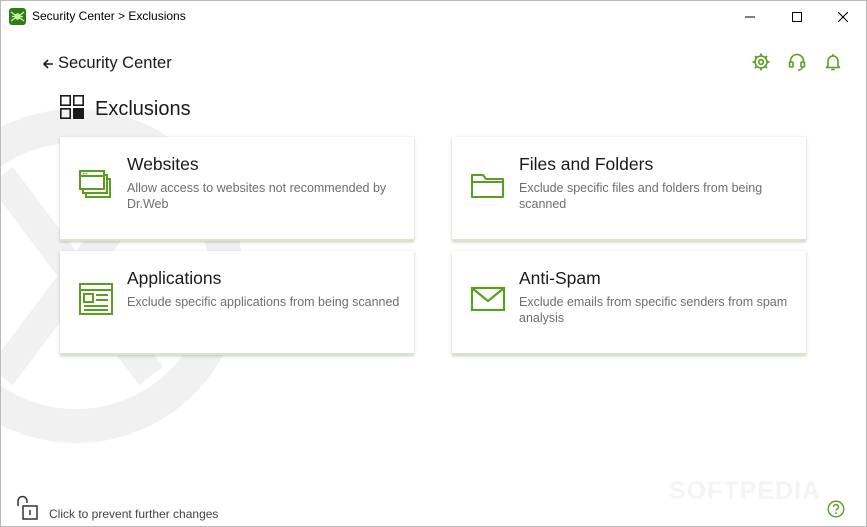 The width and height of the screenshot is (867, 527). Describe the element at coordinates (174, 278) in the screenshot. I see `card-title: Applications` at that location.